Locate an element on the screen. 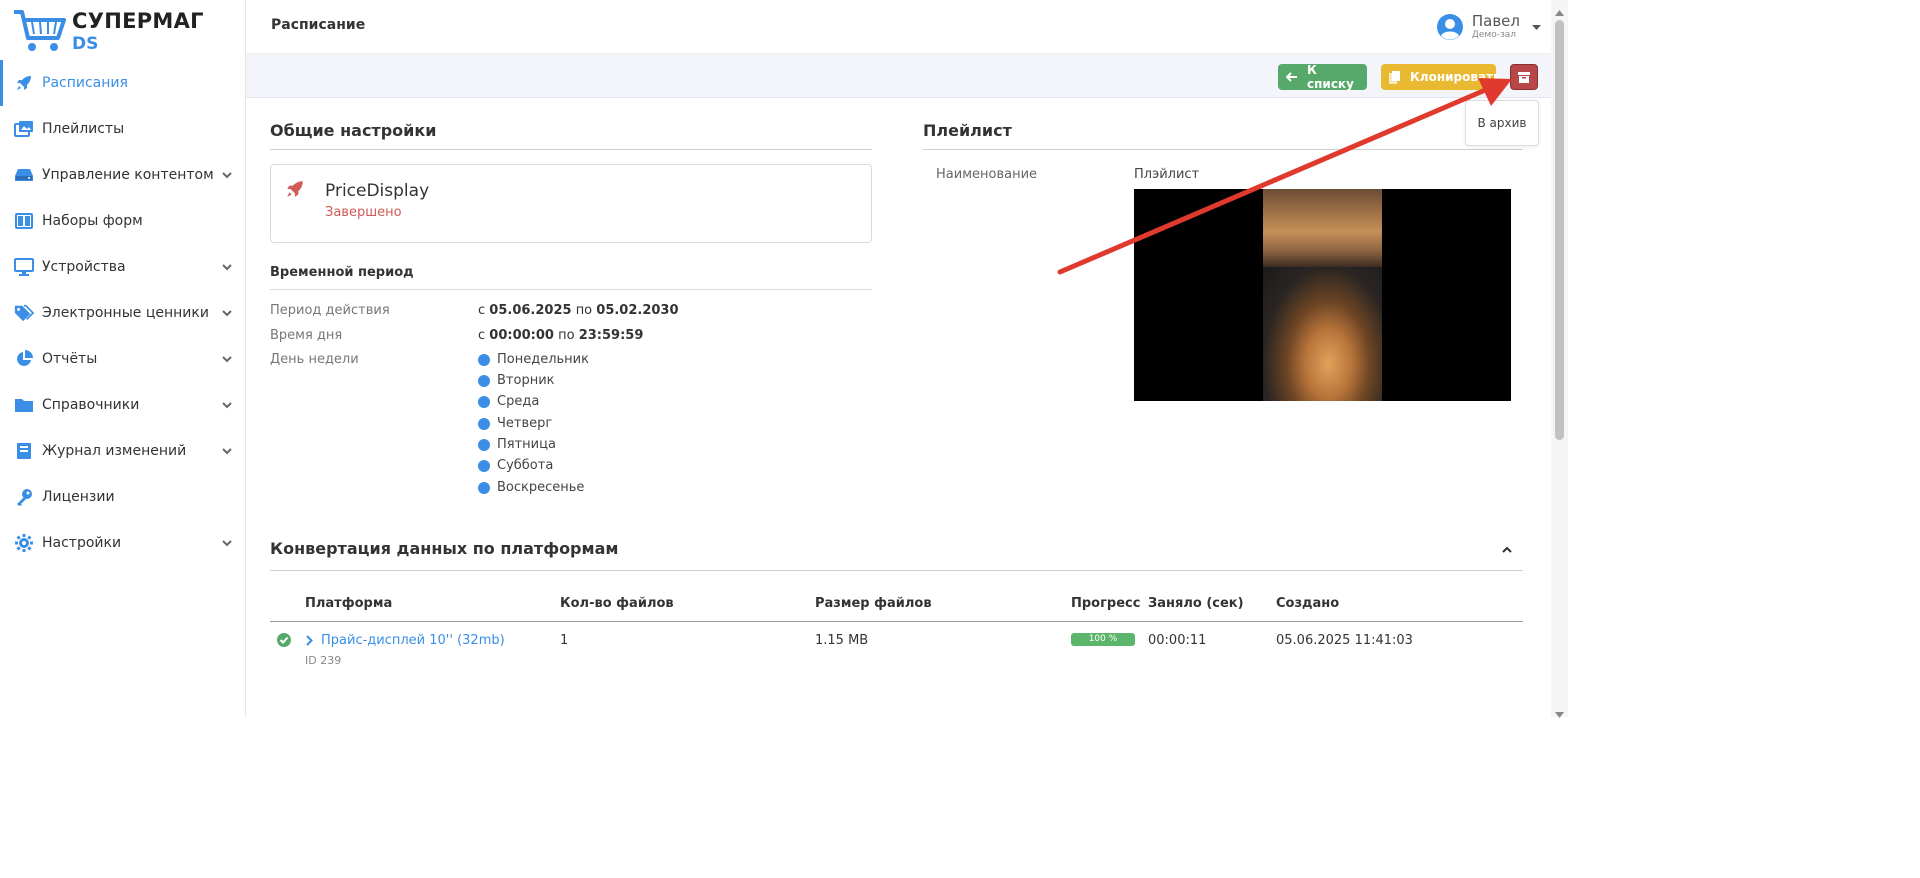 Image resolution: width=1920 pixels, height=878 pixels. archive-button is located at coordinates (1524, 77).